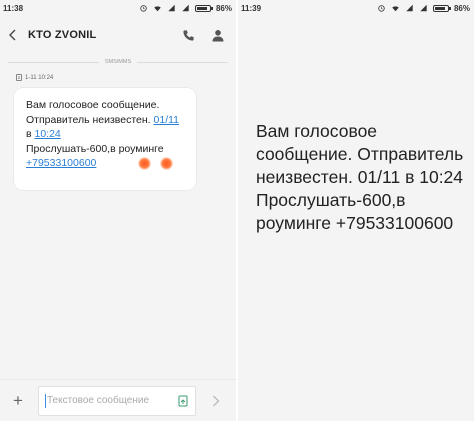 Image resolution: width=474 pixels, height=421 pixels. I want to click on status-bar: 11:38 86%, so click(118, 8).